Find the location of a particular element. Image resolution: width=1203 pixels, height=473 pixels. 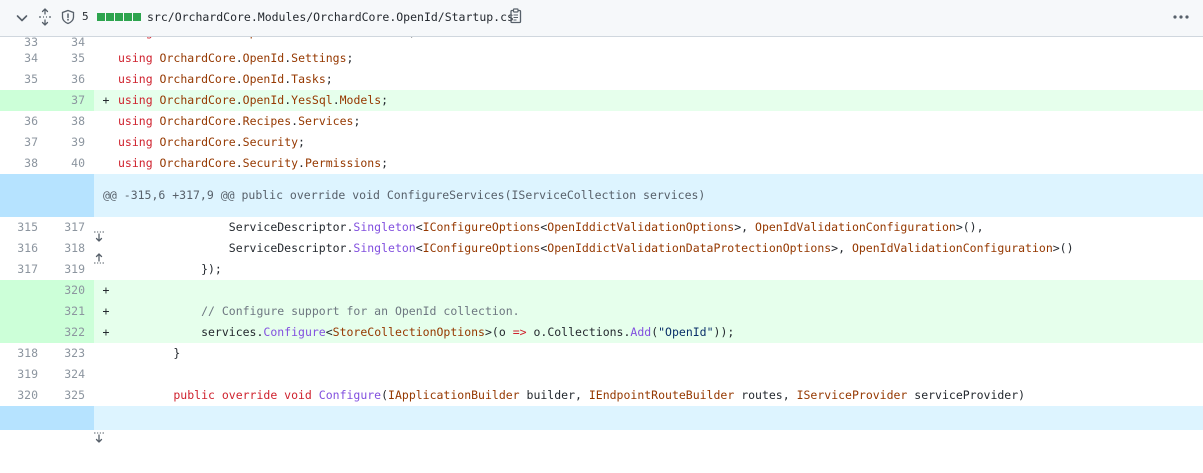

new-line-number: 34 is located at coordinates (70, 42).